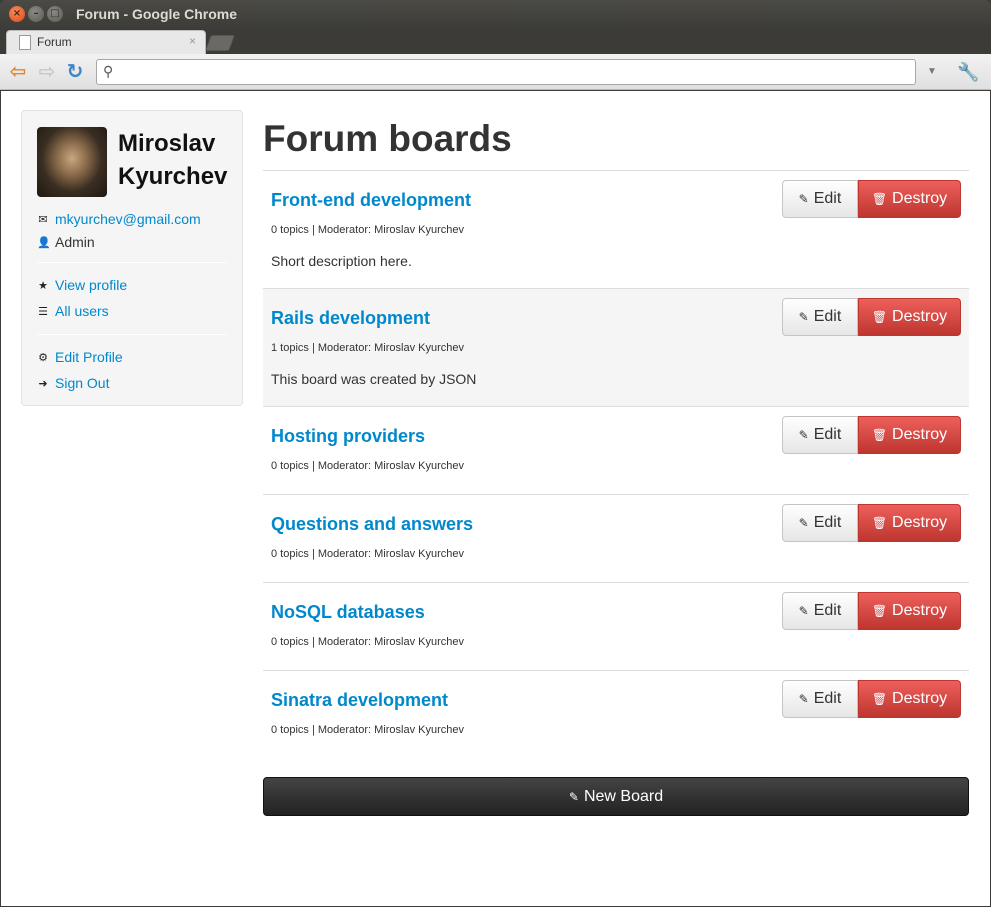  I want to click on board-title-link: Sinatra development, so click(359, 700).